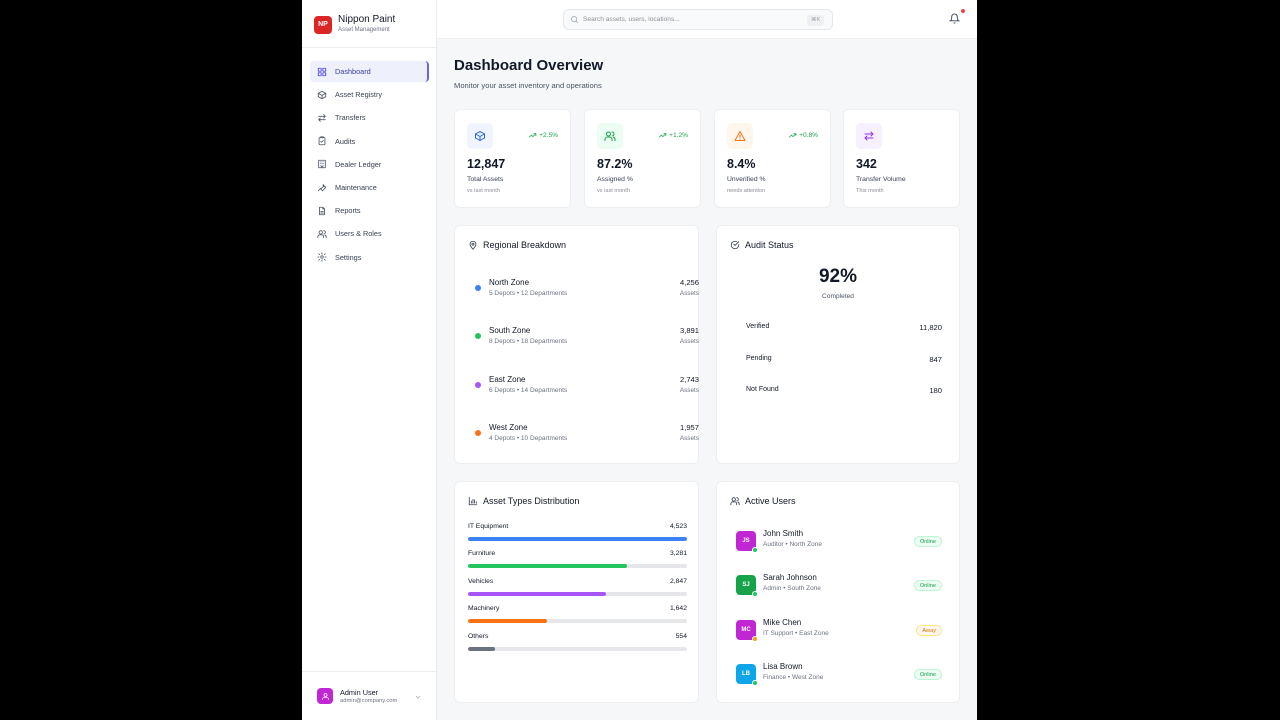 The height and width of the screenshot is (720, 1280). What do you see at coordinates (418, 697) in the screenshot?
I see `chevron-down-icon` at bounding box center [418, 697].